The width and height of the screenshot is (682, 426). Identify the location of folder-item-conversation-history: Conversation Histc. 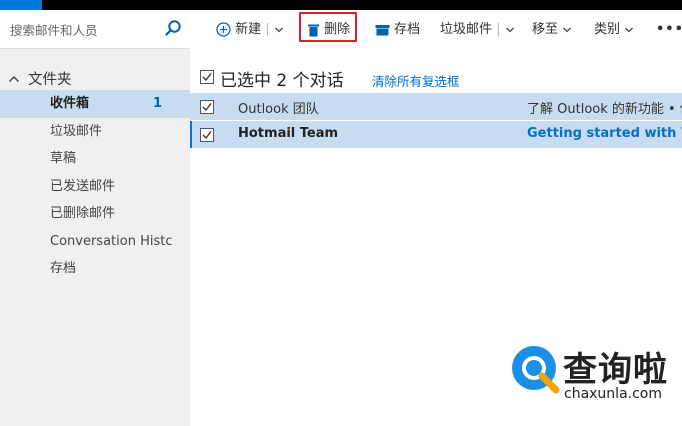
(95, 242).